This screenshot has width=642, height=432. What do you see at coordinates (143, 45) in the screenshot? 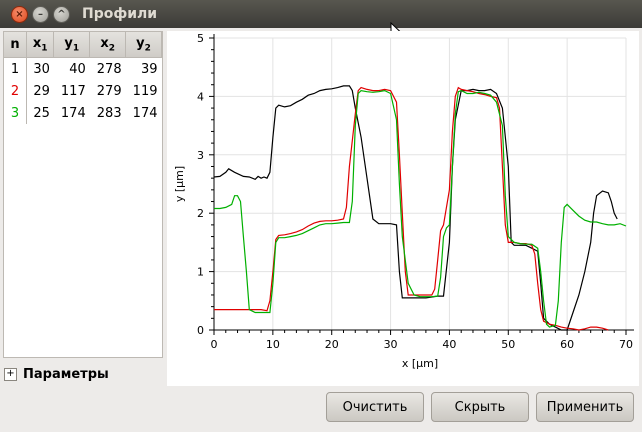
I see `column-header: y2` at bounding box center [143, 45].